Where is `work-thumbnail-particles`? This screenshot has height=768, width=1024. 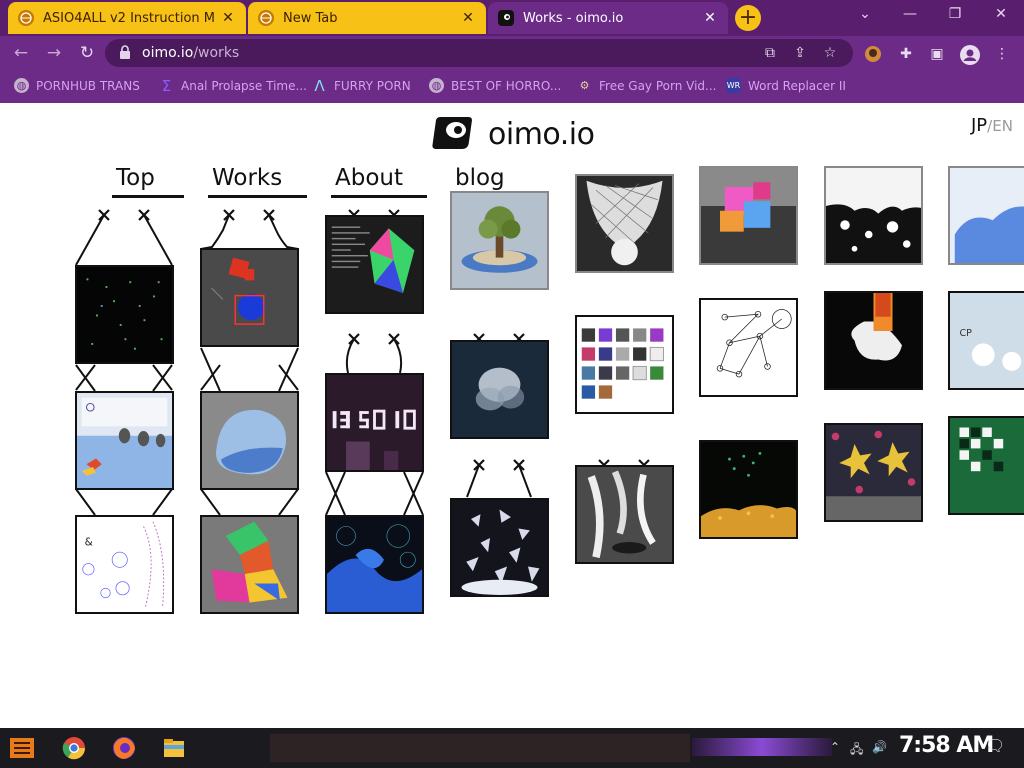
work-thumbnail-particles is located at coordinates (124, 314).